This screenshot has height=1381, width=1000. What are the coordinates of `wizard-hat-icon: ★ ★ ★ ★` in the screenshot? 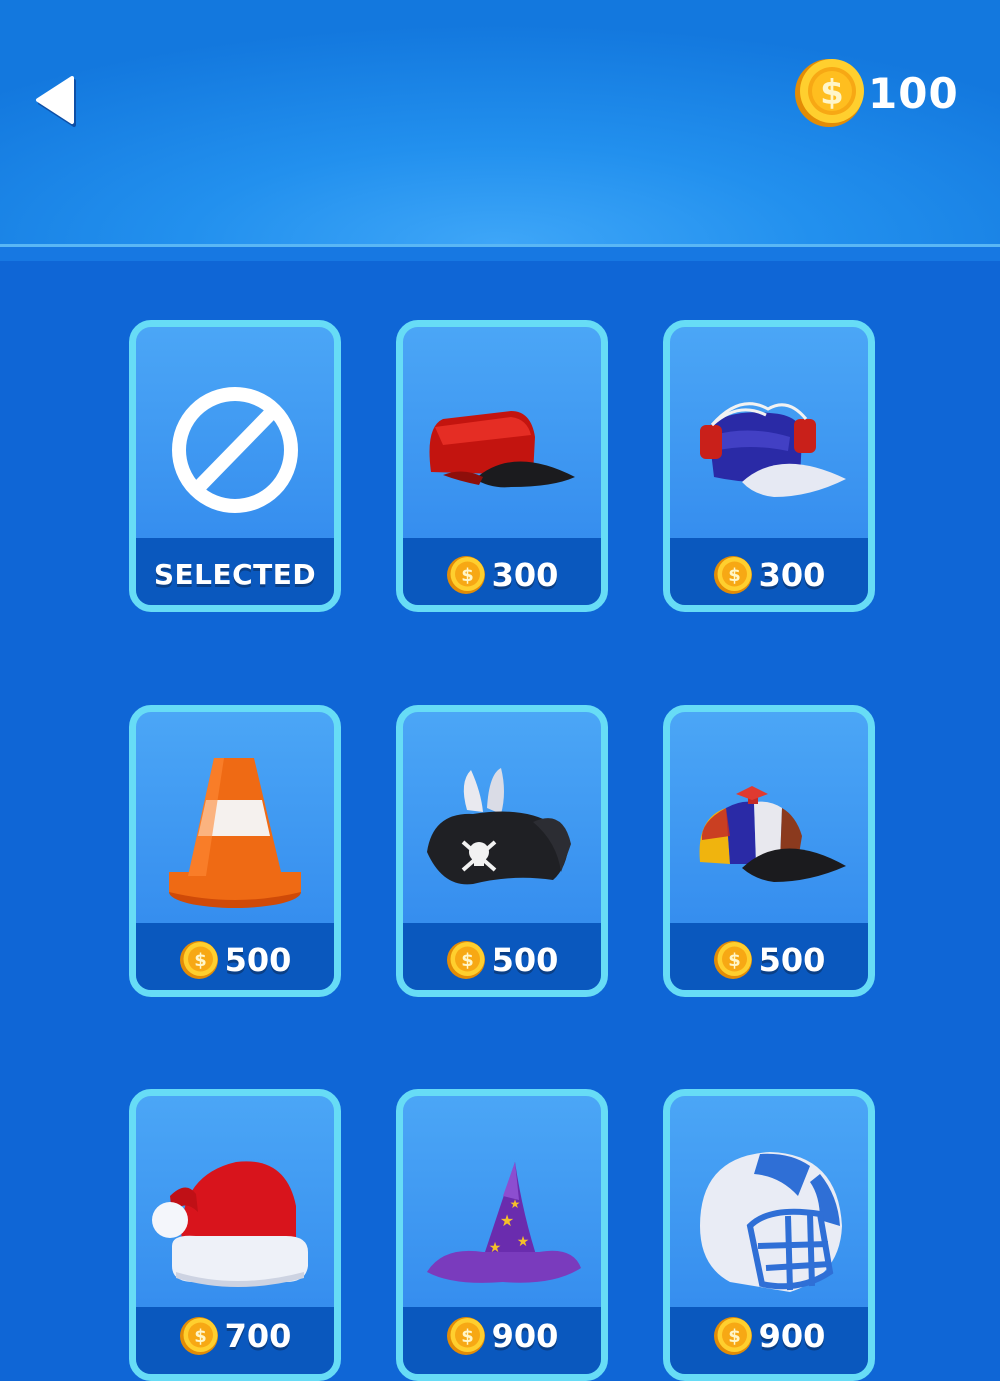 It's located at (504, 1222).